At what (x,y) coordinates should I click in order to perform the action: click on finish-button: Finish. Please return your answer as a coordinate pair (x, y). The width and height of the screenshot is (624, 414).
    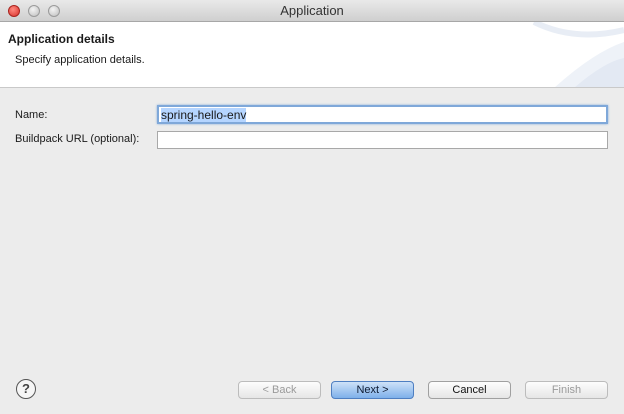
    Looking at the image, I should click on (566, 390).